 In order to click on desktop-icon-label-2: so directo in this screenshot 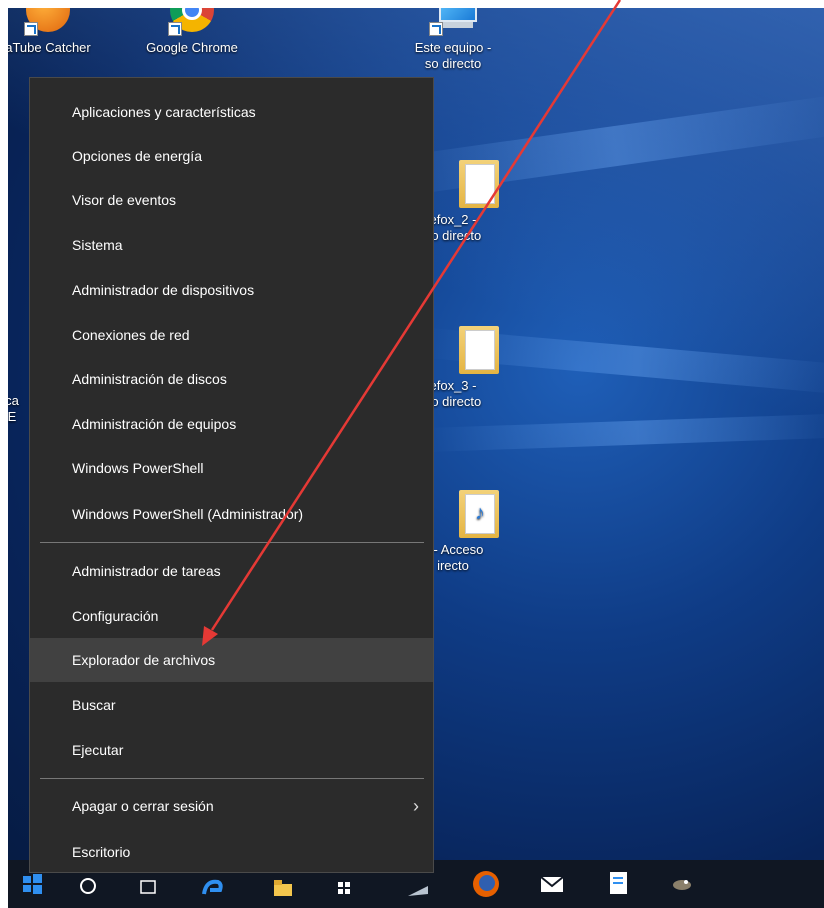, I will do `click(453, 63)`.